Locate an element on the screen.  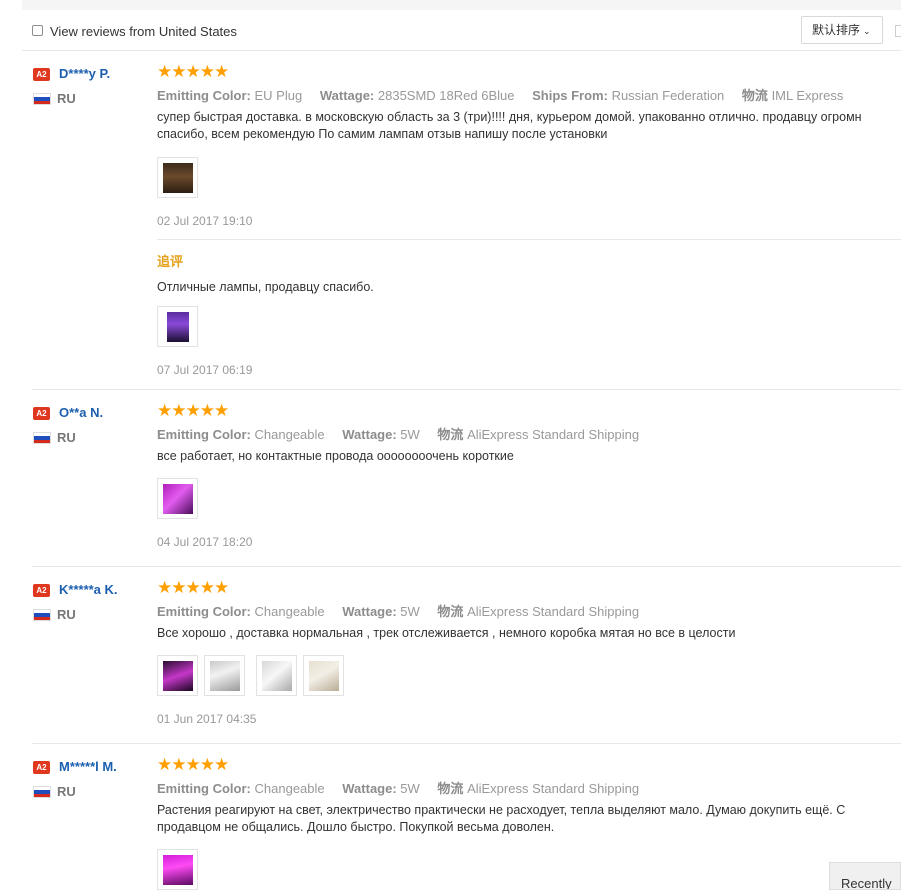
followup-divider is located at coordinates (529, 239).